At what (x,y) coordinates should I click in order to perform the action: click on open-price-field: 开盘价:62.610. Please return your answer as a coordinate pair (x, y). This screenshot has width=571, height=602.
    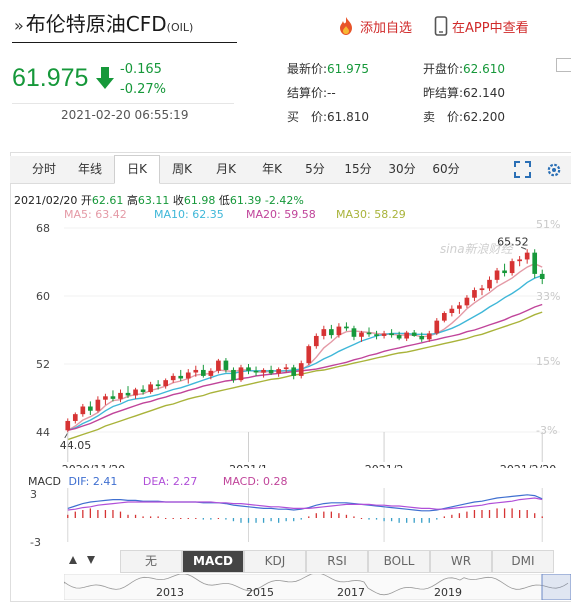
    Looking at the image, I should click on (464, 68).